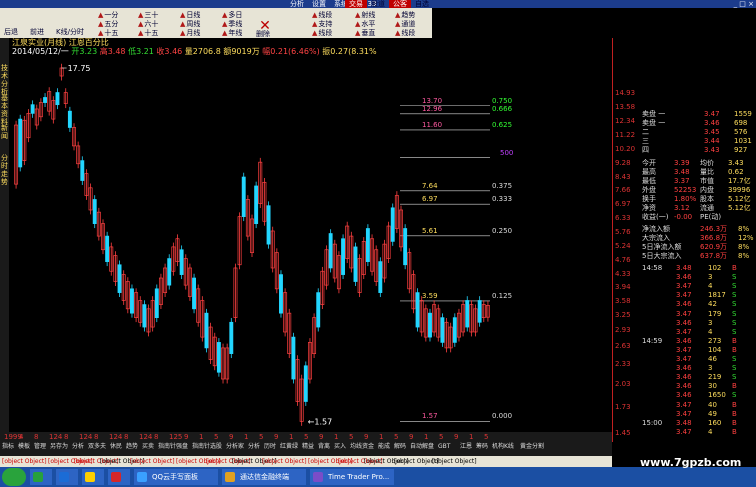  I want to click on menu-item: 分析, so click(297, 4).